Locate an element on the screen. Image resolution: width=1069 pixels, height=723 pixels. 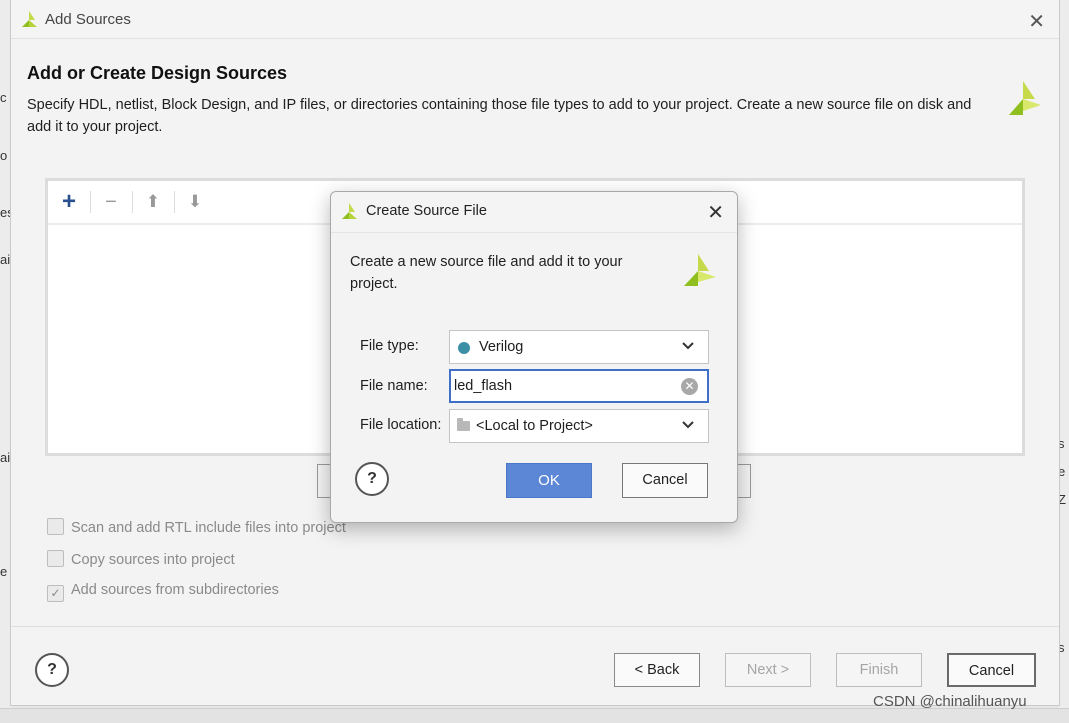
file-name-input: led_flash ✕ is located at coordinates (579, 386).